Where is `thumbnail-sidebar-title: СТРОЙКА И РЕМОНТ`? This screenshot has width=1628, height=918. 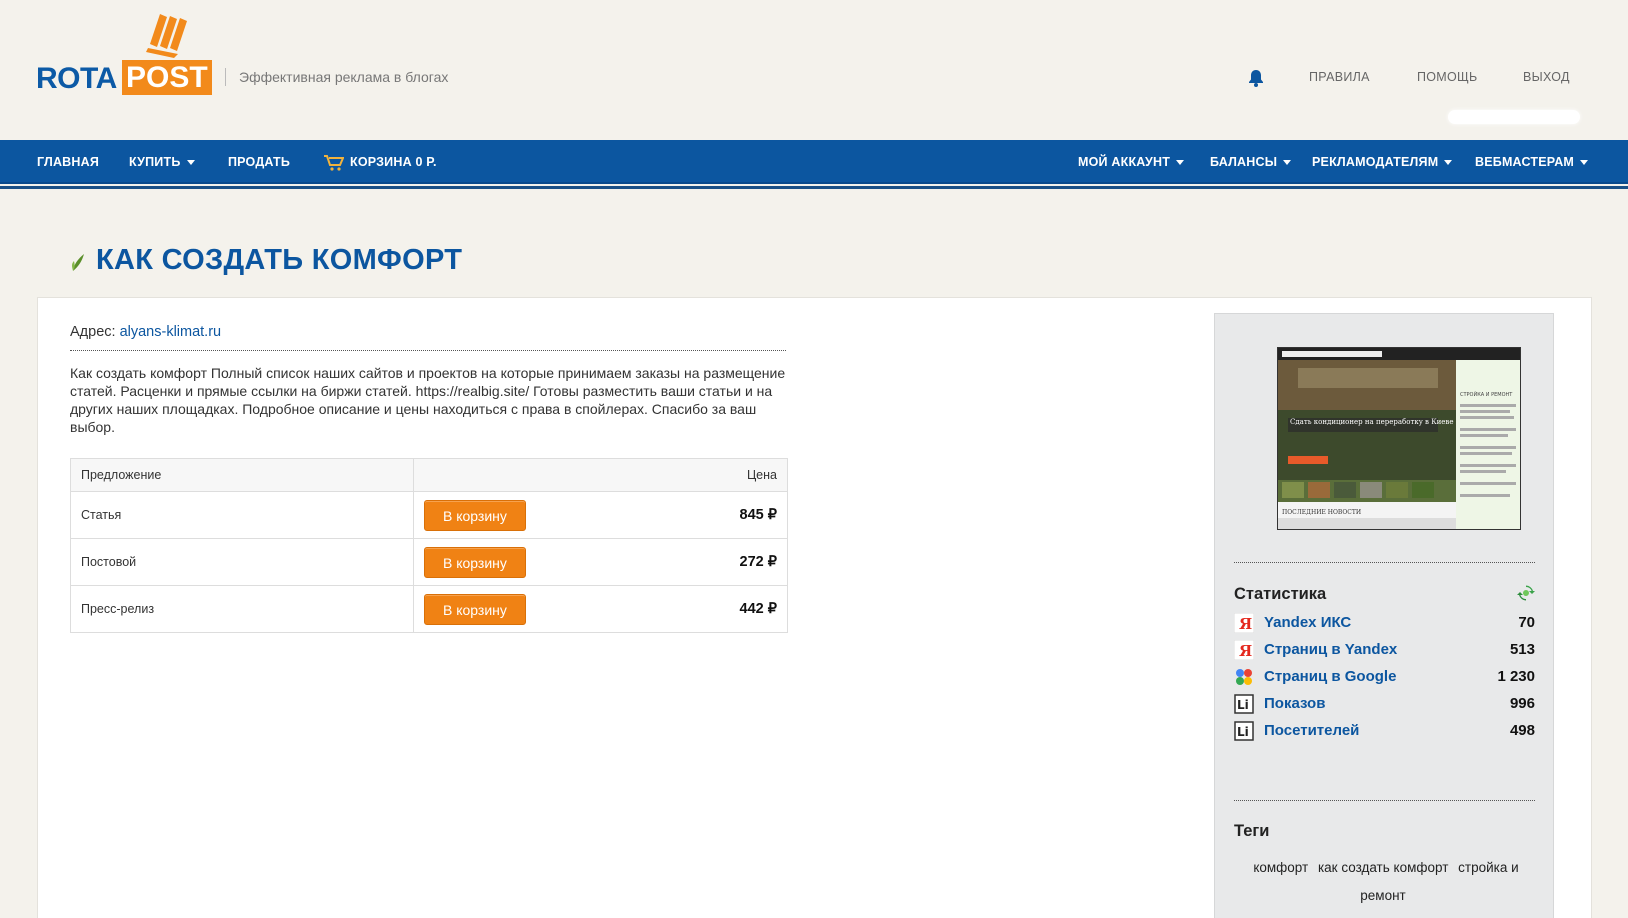 thumbnail-sidebar-title: СТРОЙКА И РЕМОНТ is located at coordinates (1486, 394).